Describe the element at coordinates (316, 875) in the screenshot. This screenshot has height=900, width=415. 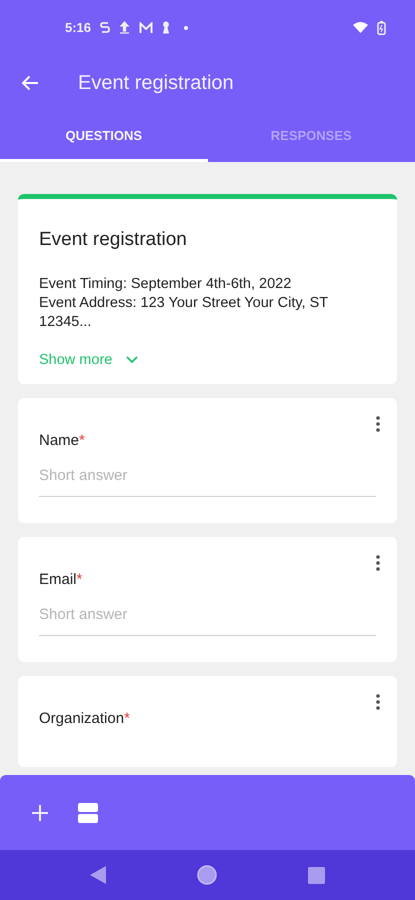
I see `recents-nav-icon` at that location.